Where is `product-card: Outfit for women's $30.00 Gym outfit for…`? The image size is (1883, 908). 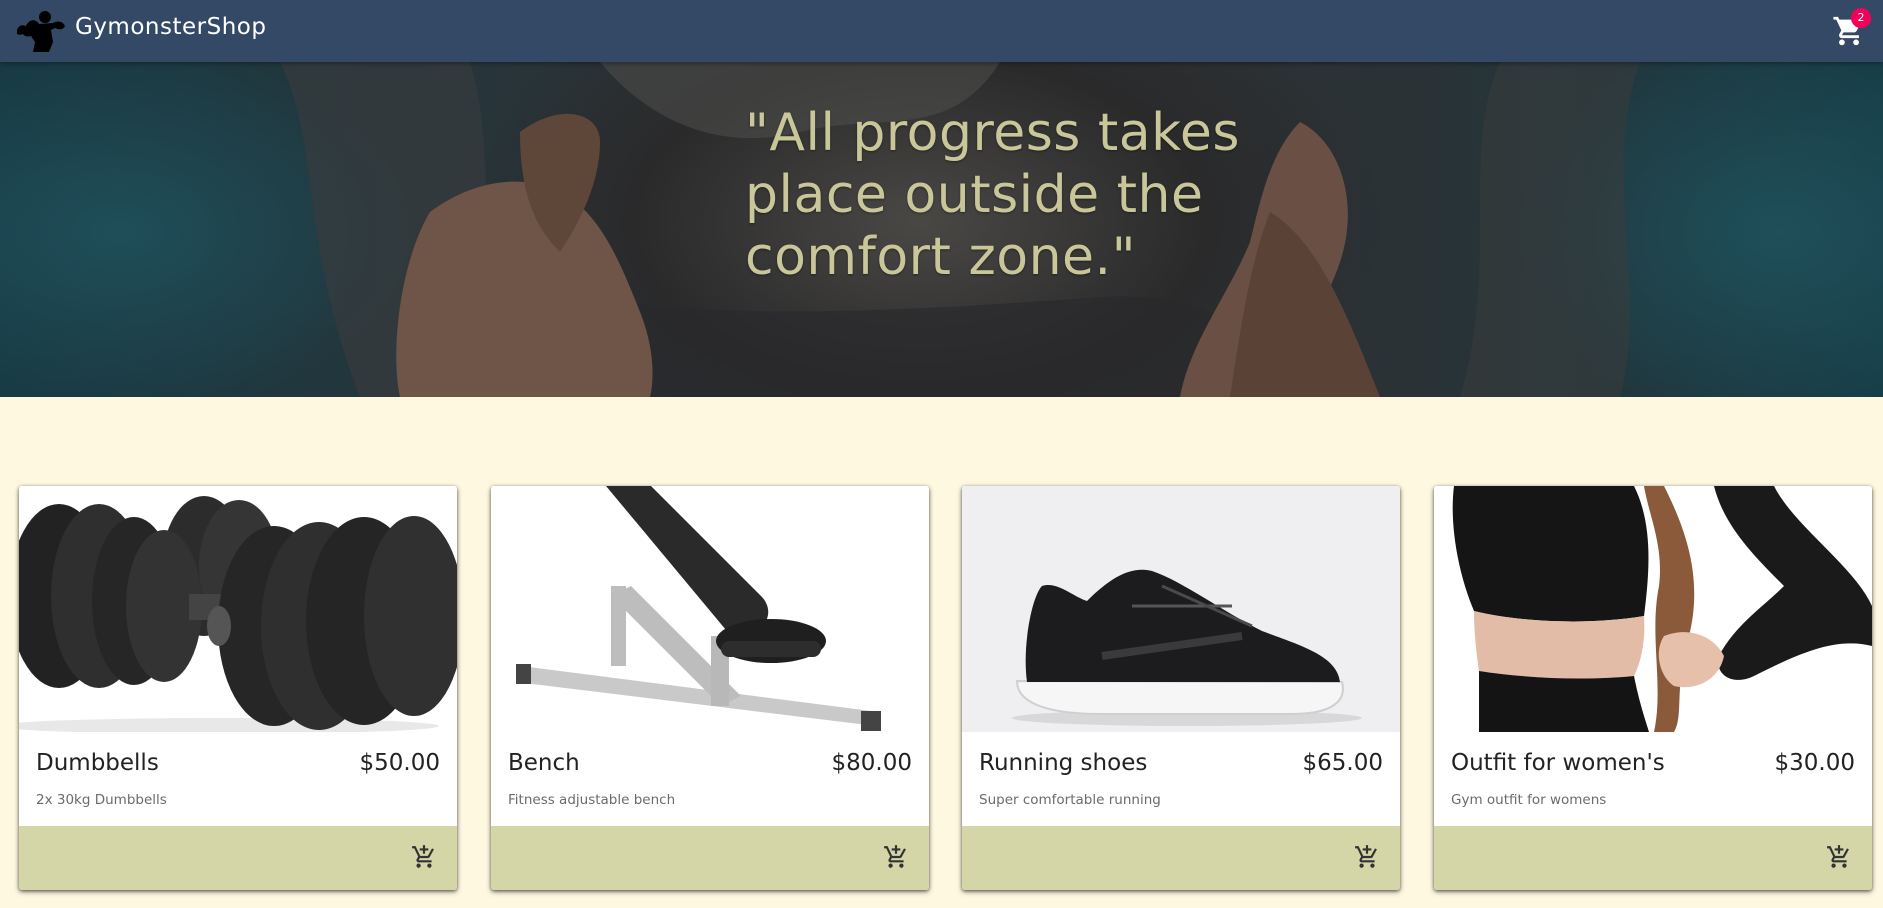 product-card: Outfit for women's $30.00 Gym outfit for… is located at coordinates (1653, 688).